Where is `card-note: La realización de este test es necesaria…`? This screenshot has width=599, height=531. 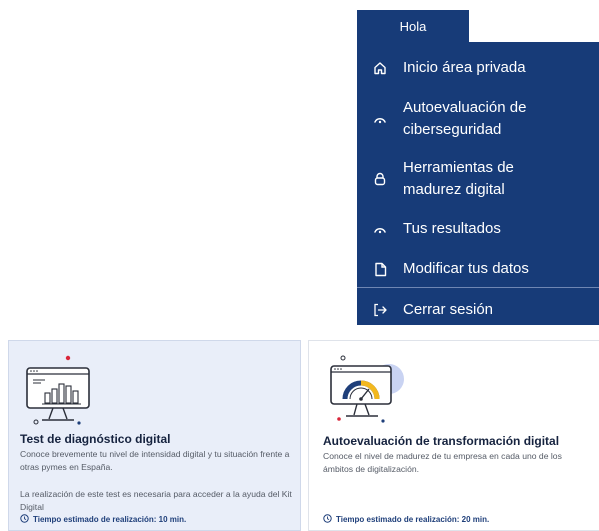
card-note: La realización de este test es necesaria… is located at coordinates (156, 500).